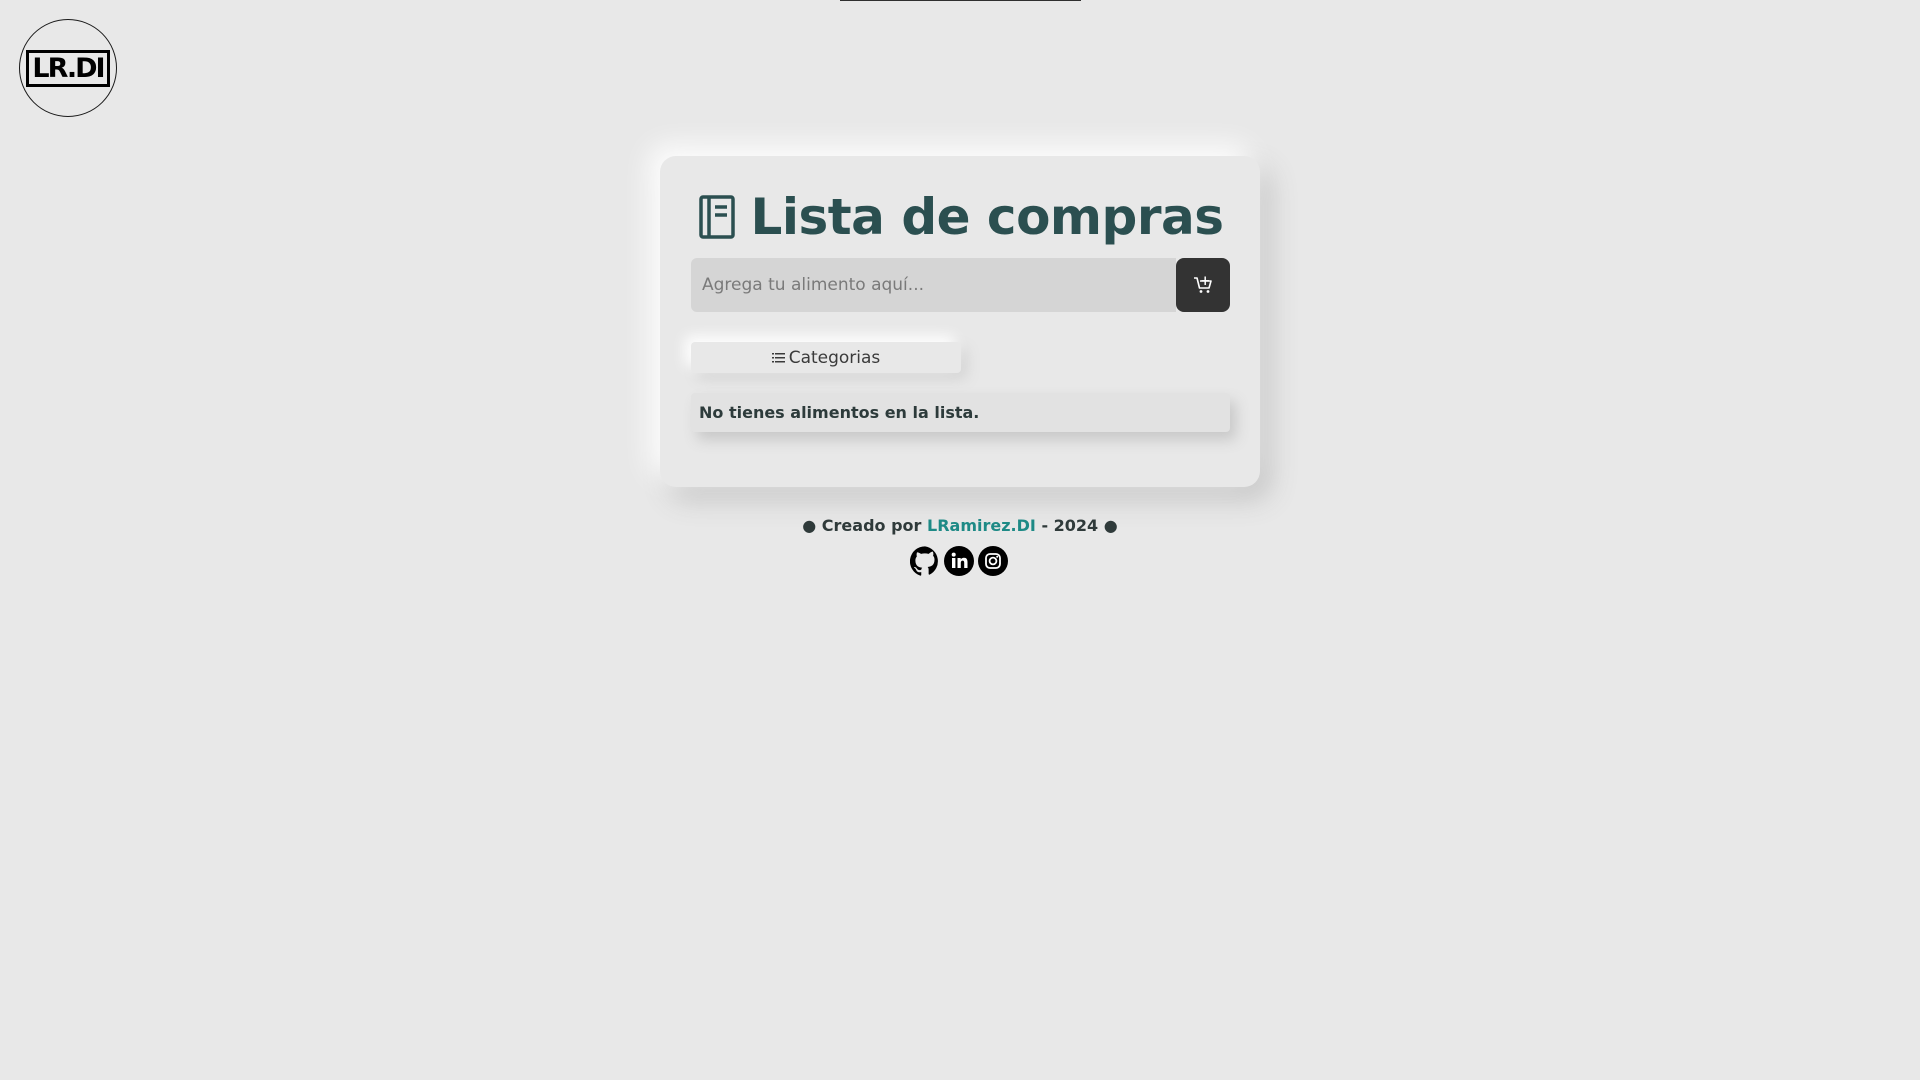 This screenshot has width=1920, height=1080. Describe the element at coordinates (778, 357) in the screenshot. I see `list-icon` at that location.